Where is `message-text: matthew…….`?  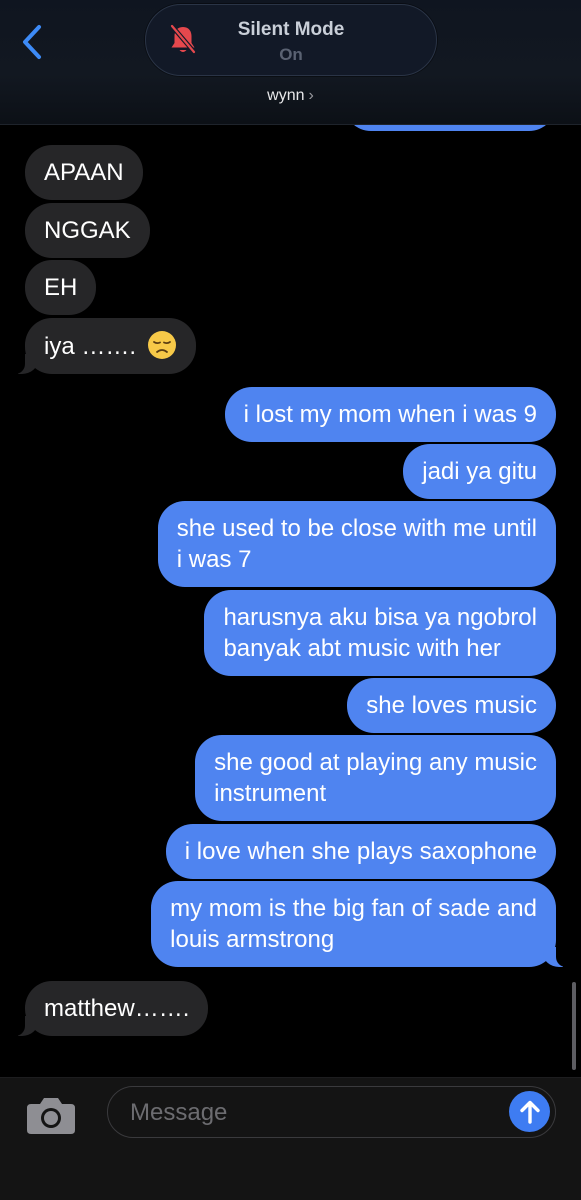
message-text: matthew……. is located at coordinates (117, 1008).